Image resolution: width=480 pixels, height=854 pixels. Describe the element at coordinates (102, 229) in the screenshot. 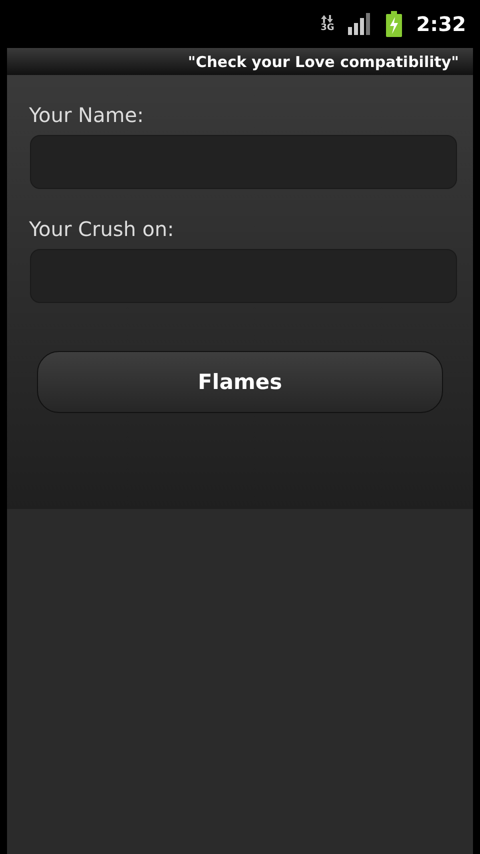

I see `field-label: Your Crush on:` at that location.